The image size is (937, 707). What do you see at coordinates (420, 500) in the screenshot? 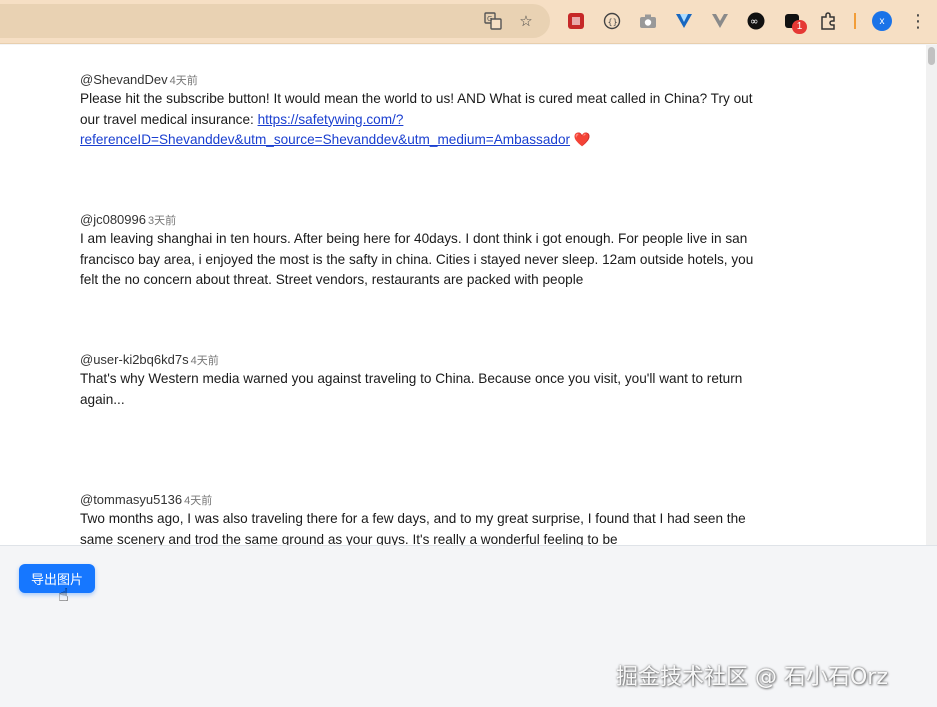
I see `comment-header: @tommasyu5136 4天前` at bounding box center [420, 500].